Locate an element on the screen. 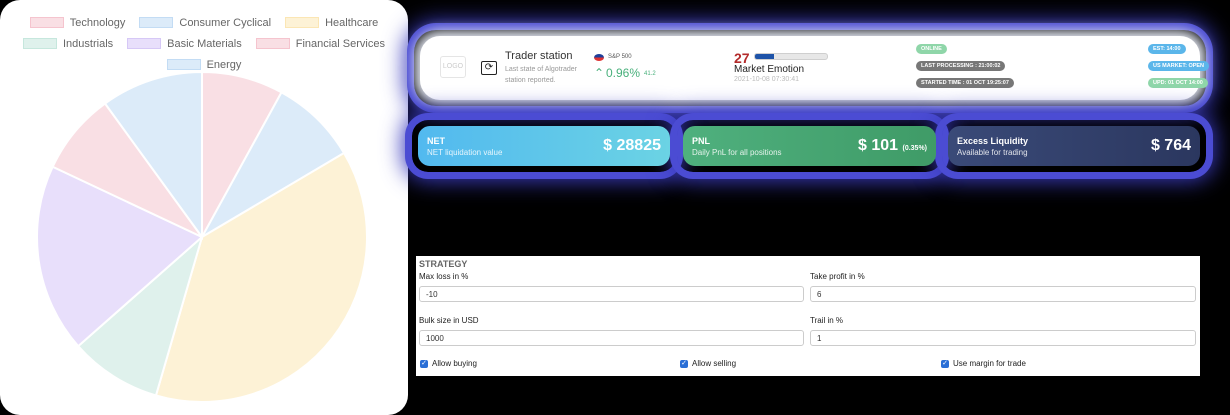  net-label: NET is located at coordinates (436, 141).